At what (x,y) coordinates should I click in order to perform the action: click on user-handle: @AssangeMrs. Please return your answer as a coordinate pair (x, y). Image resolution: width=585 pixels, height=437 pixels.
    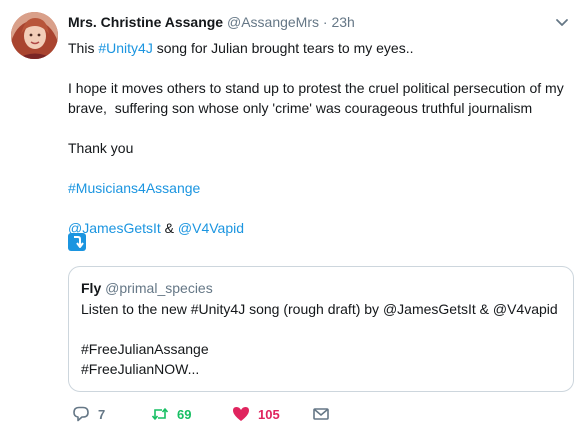
    Looking at the image, I should click on (273, 22).